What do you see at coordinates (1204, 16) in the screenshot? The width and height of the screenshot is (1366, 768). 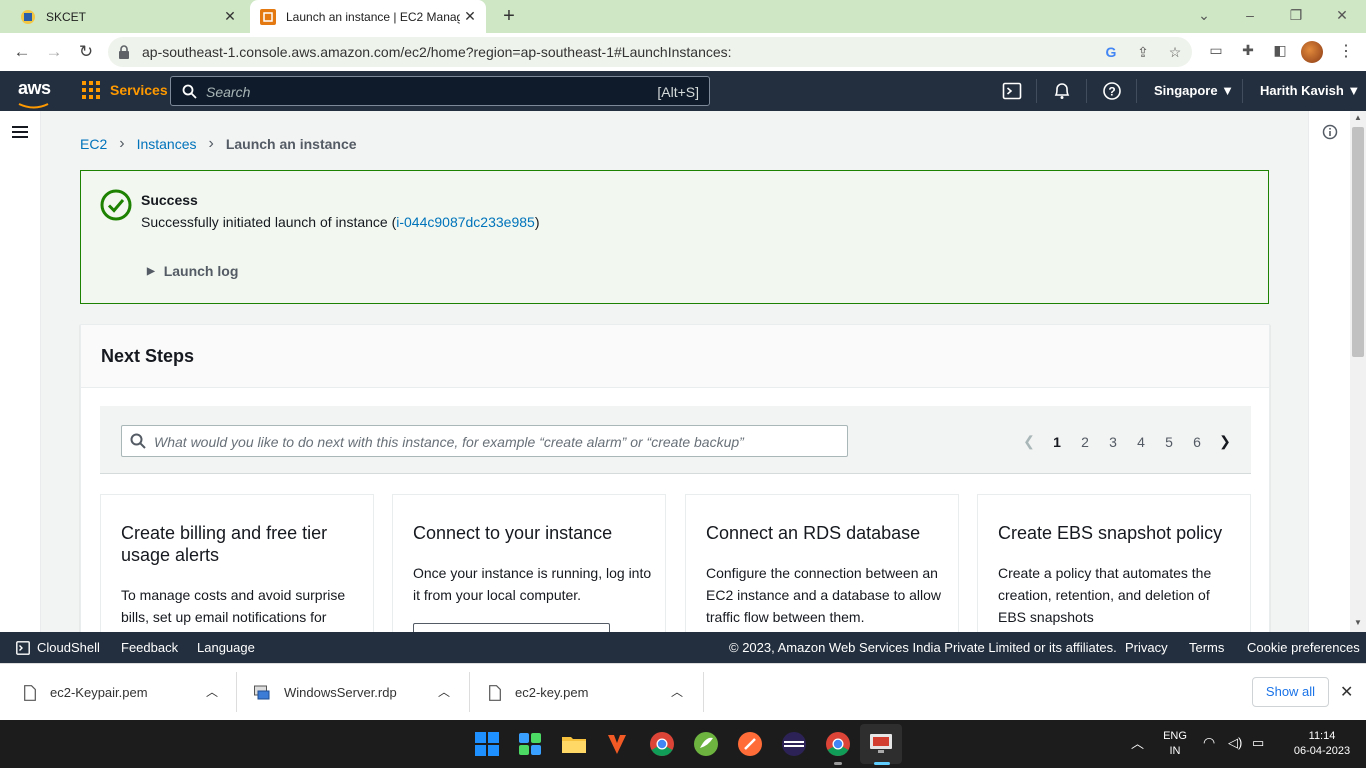 I see `tab-search-chevron-icon: ⌄` at bounding box center [1204, 16].